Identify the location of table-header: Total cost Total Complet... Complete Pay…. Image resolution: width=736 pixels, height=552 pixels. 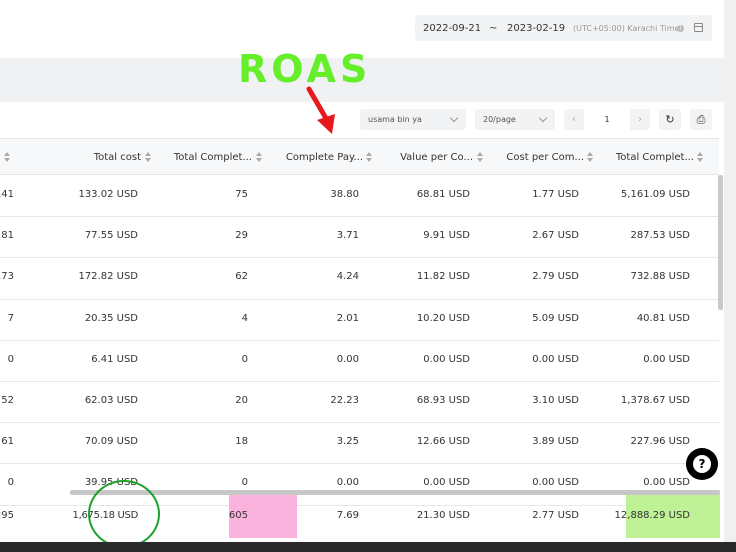
(359, 156).